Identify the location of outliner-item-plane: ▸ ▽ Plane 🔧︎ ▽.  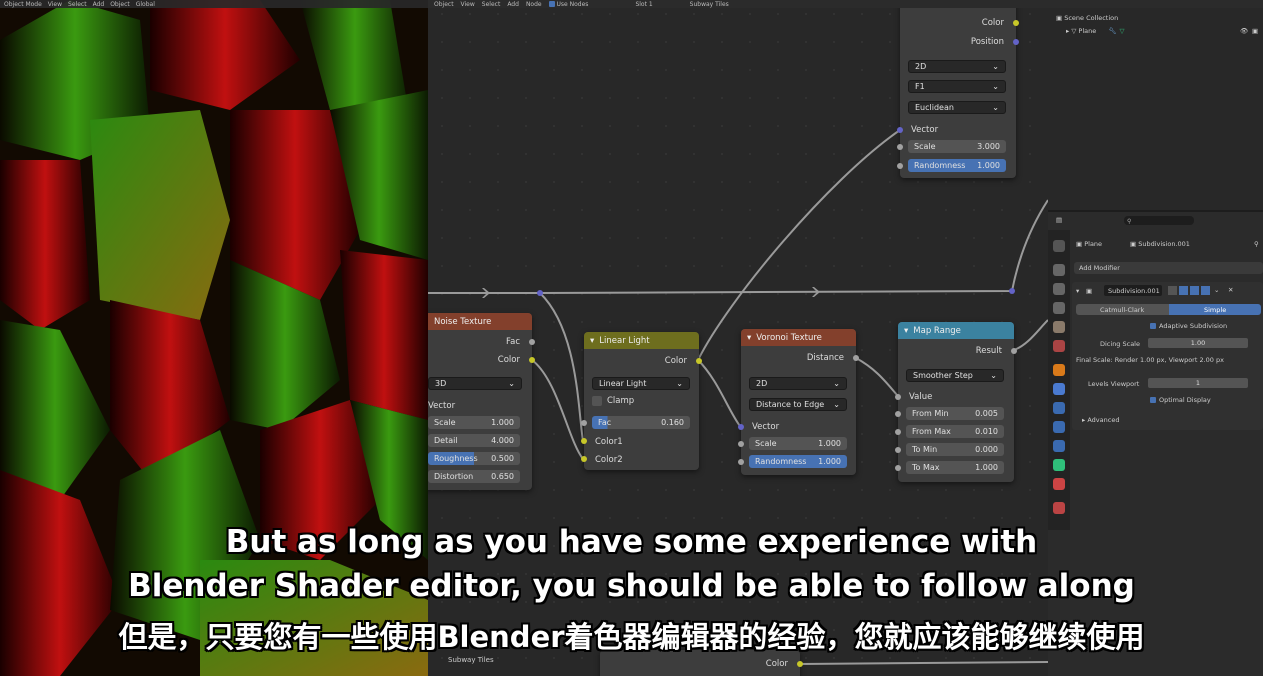
(1095, 31).